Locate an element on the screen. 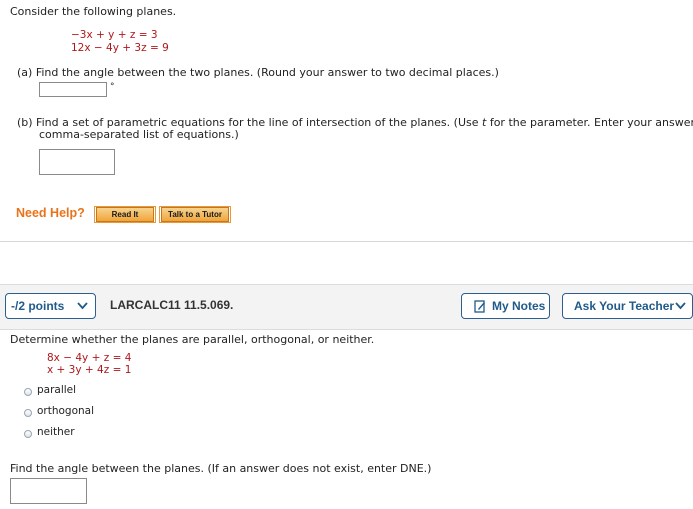  ask-teacher-label: Ask Your Teacher is located at coordinates (624, 306).